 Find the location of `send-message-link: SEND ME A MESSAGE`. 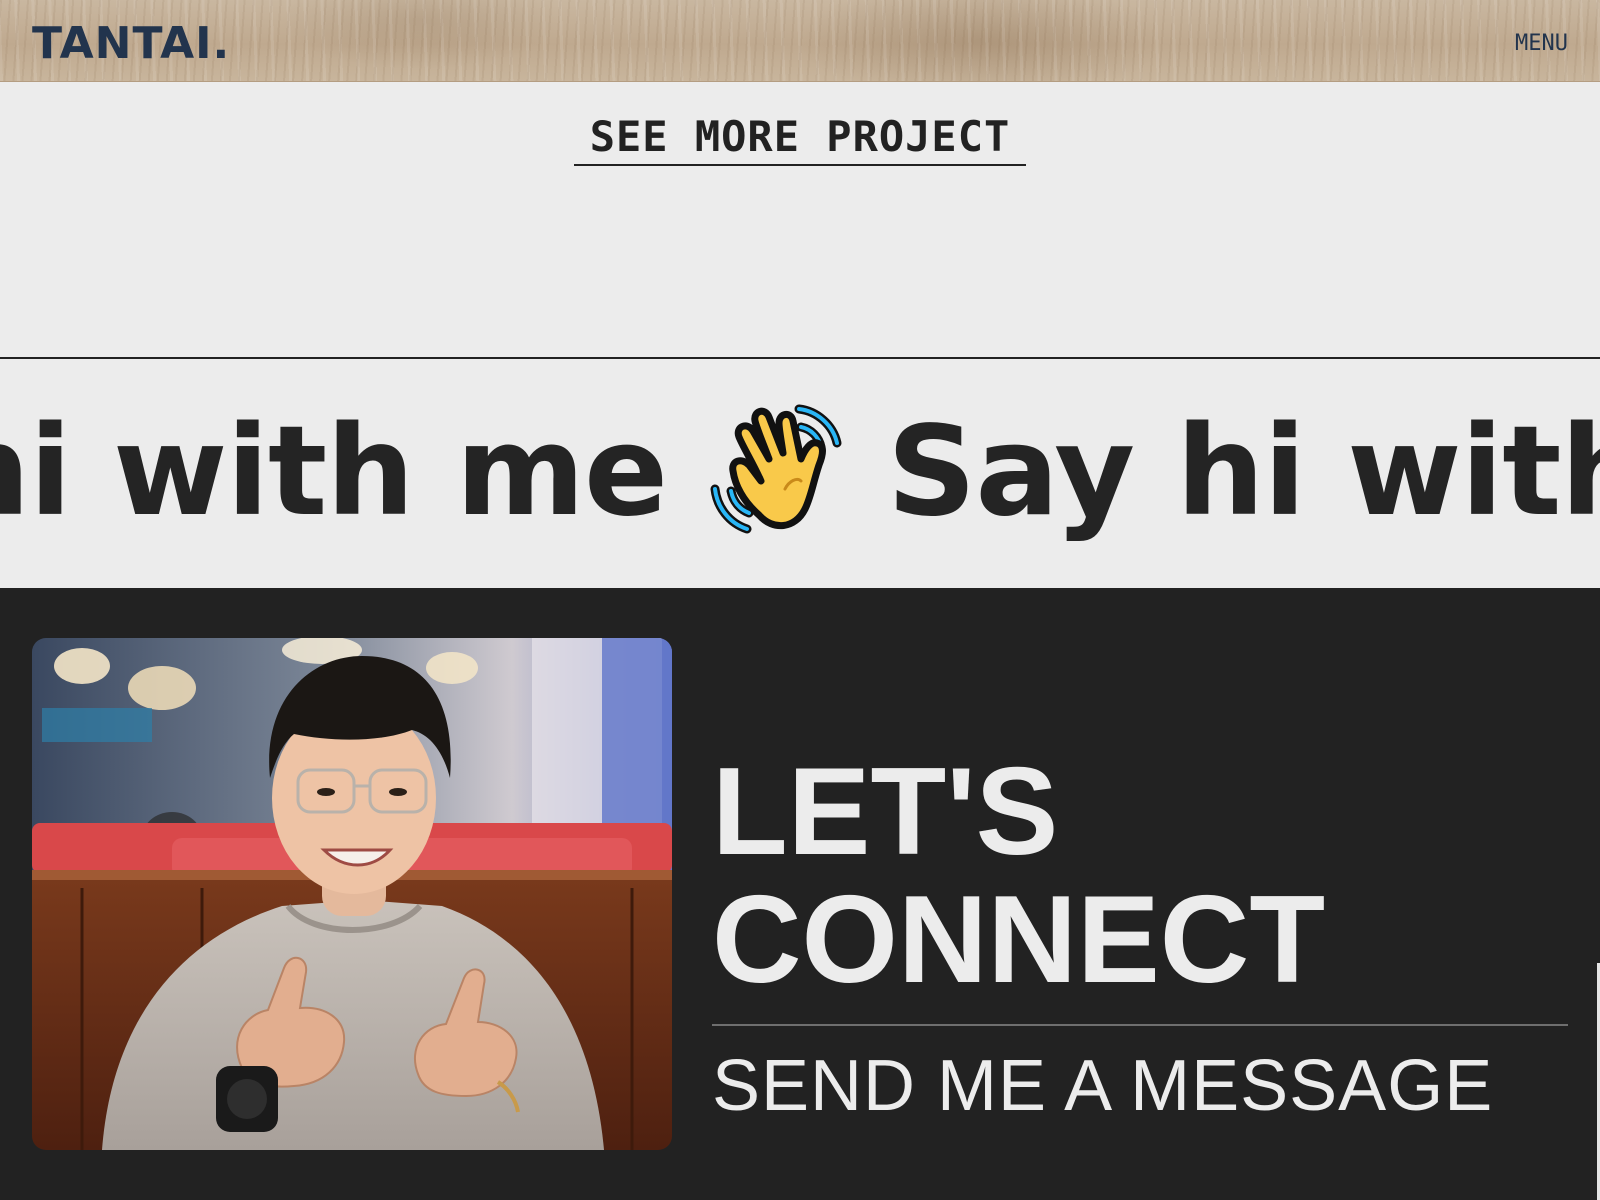

send-message-link: SEND ME A MESSAGE is located at coordinates (1102, 1086).